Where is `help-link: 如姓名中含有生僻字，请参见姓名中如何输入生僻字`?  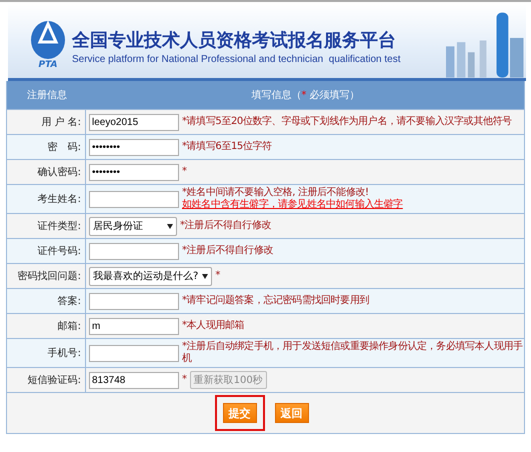 help-link: 如姓名中含有生僻字，请参见姓名中如何输入生僻字 is located at coordinates (292, 205).